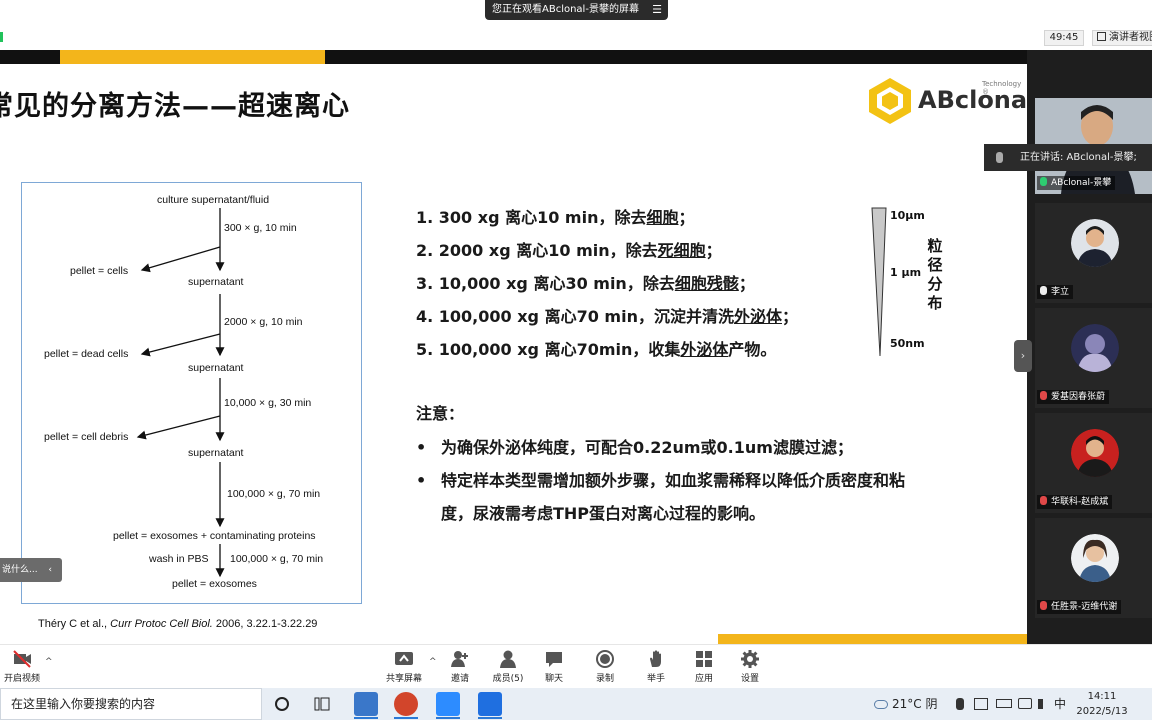  I want to click on size-scale-wedge, so click(879, 282).